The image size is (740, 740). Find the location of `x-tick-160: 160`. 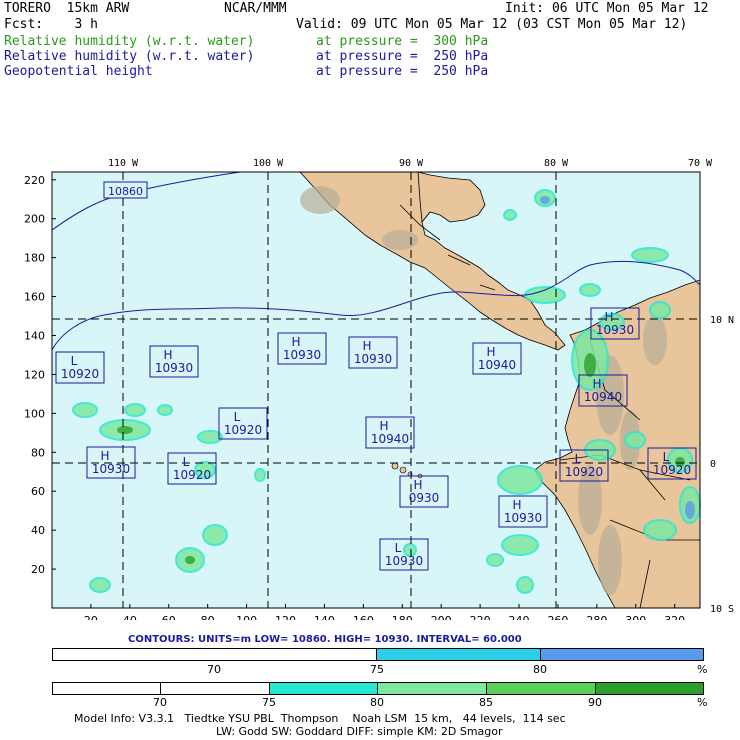

x-tick-160: 160 is located at coordinates (363, 617).